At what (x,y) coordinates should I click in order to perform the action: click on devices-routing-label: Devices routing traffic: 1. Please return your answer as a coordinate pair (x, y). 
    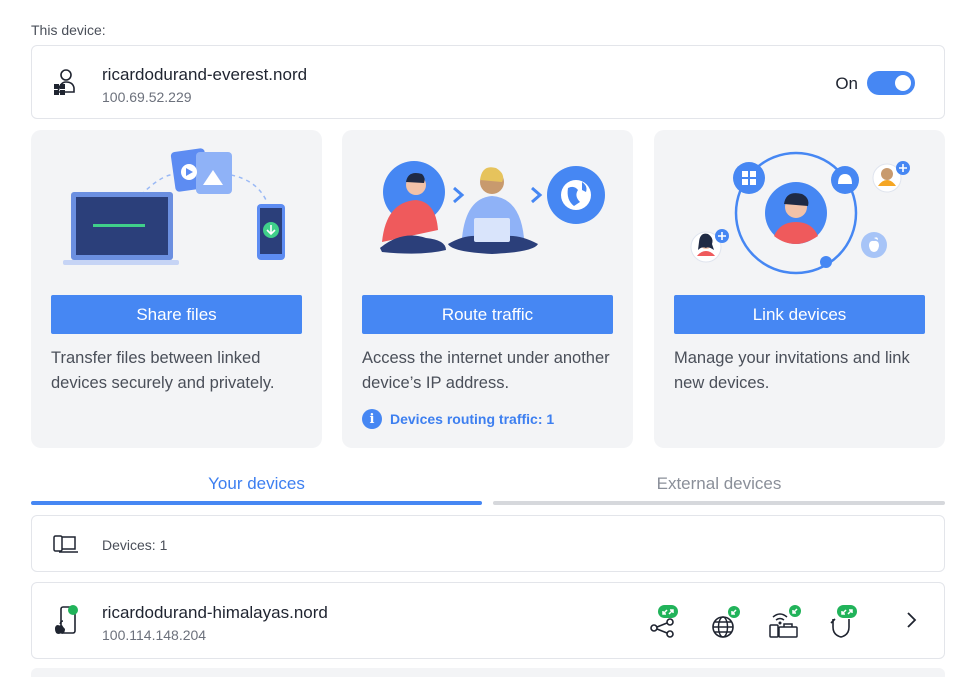
    Looking at the image, I should click on (472, 419).